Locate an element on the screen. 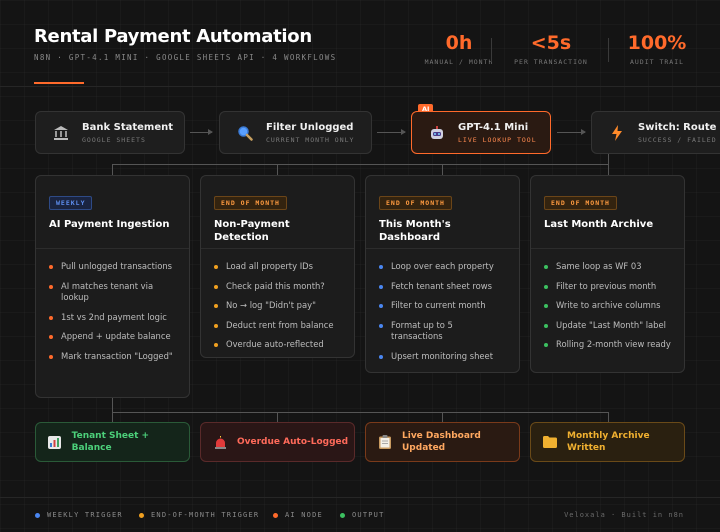  stat-label: AUDIT TRAIL is located at coordinates (657, 62).